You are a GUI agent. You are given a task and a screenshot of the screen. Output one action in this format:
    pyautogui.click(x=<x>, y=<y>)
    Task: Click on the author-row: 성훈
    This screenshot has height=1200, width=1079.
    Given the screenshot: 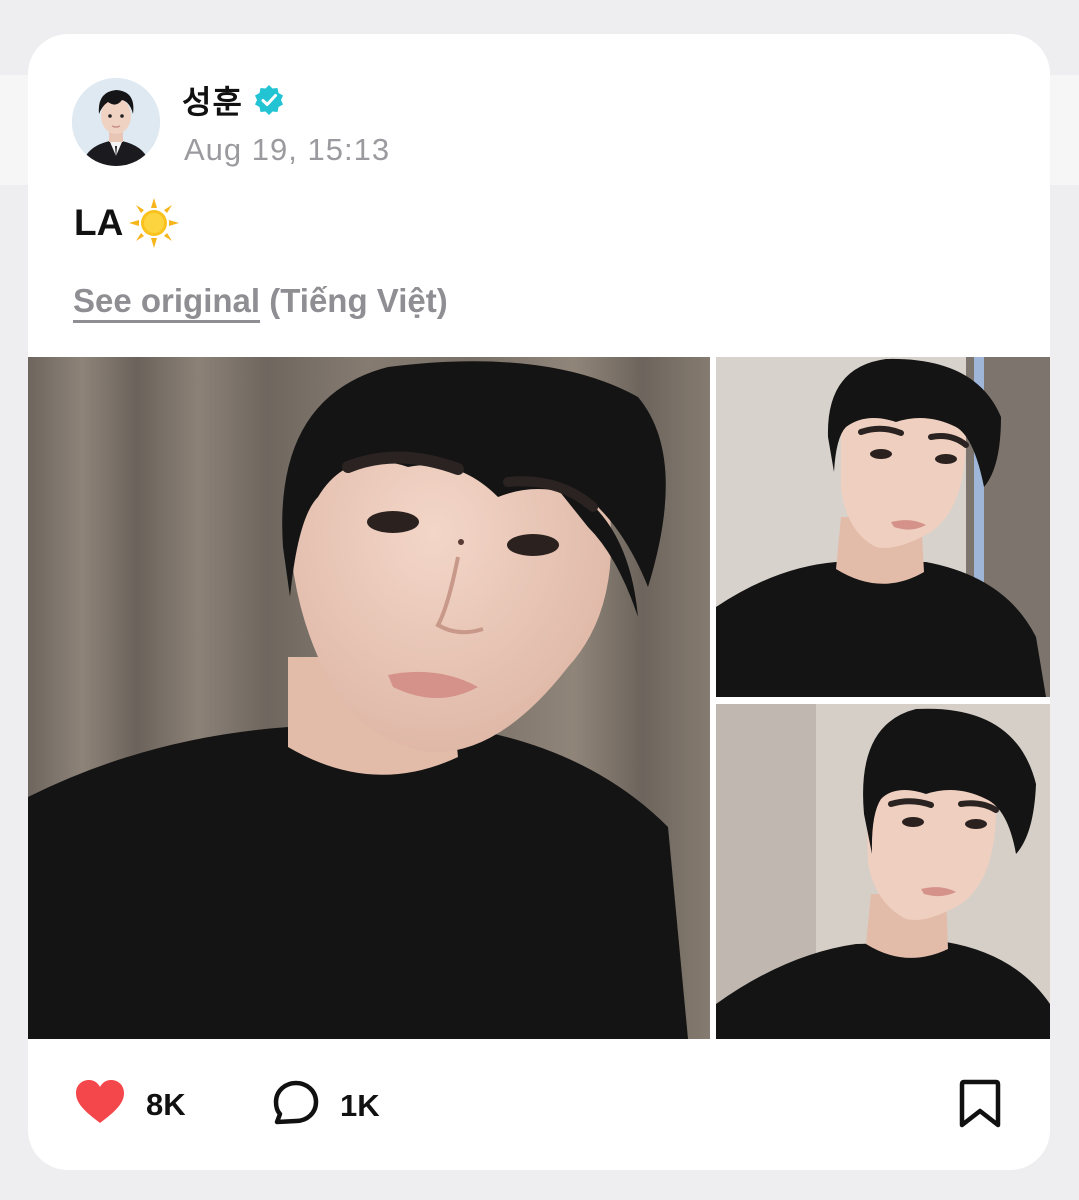 What is the action you would take?
    pyautogui.click(x=233, y=100)
    